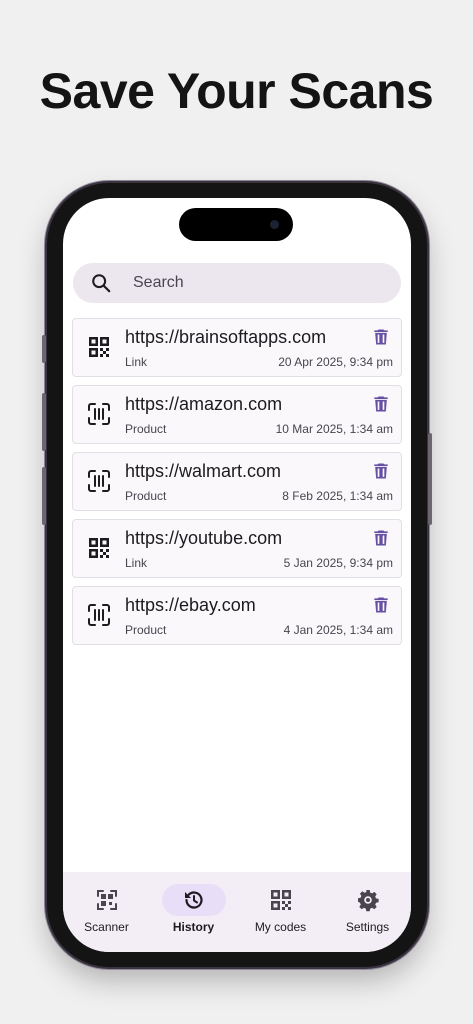 This screenshot has width=473, height=1024. I want to click on history-url: https://amazon.com, so click(204, 404).